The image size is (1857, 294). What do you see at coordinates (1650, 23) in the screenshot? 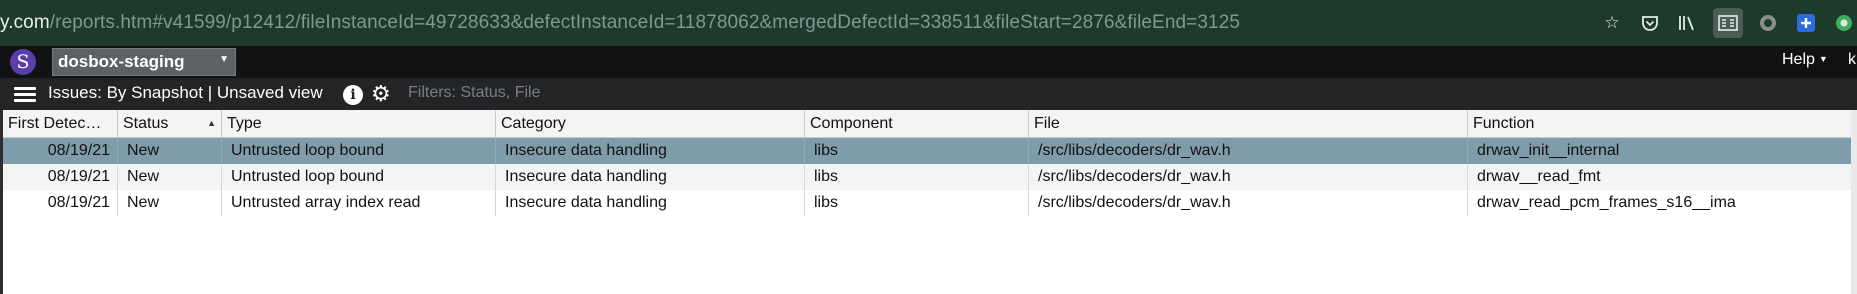
I see `pocket-icon` at bounding box center [1650, 23].